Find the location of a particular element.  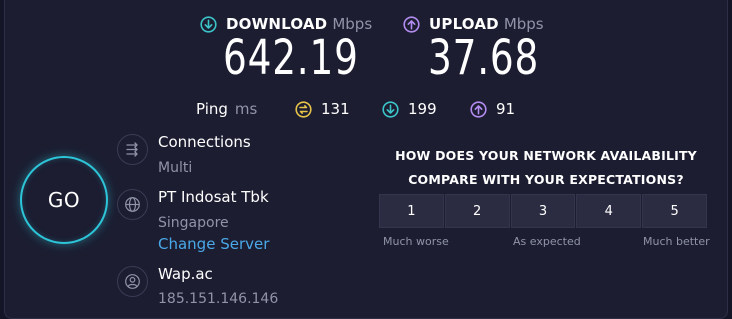

isp-name: PT Indosat Tbk is located at coordinates (213, 197).